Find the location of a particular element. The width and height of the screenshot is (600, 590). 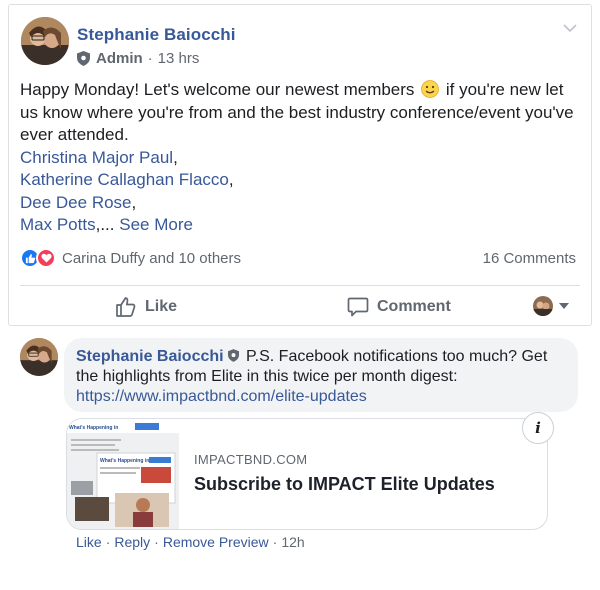

preview-title: Subscribe to IMPACT Elite Updates is located at coordinates (344, 484).